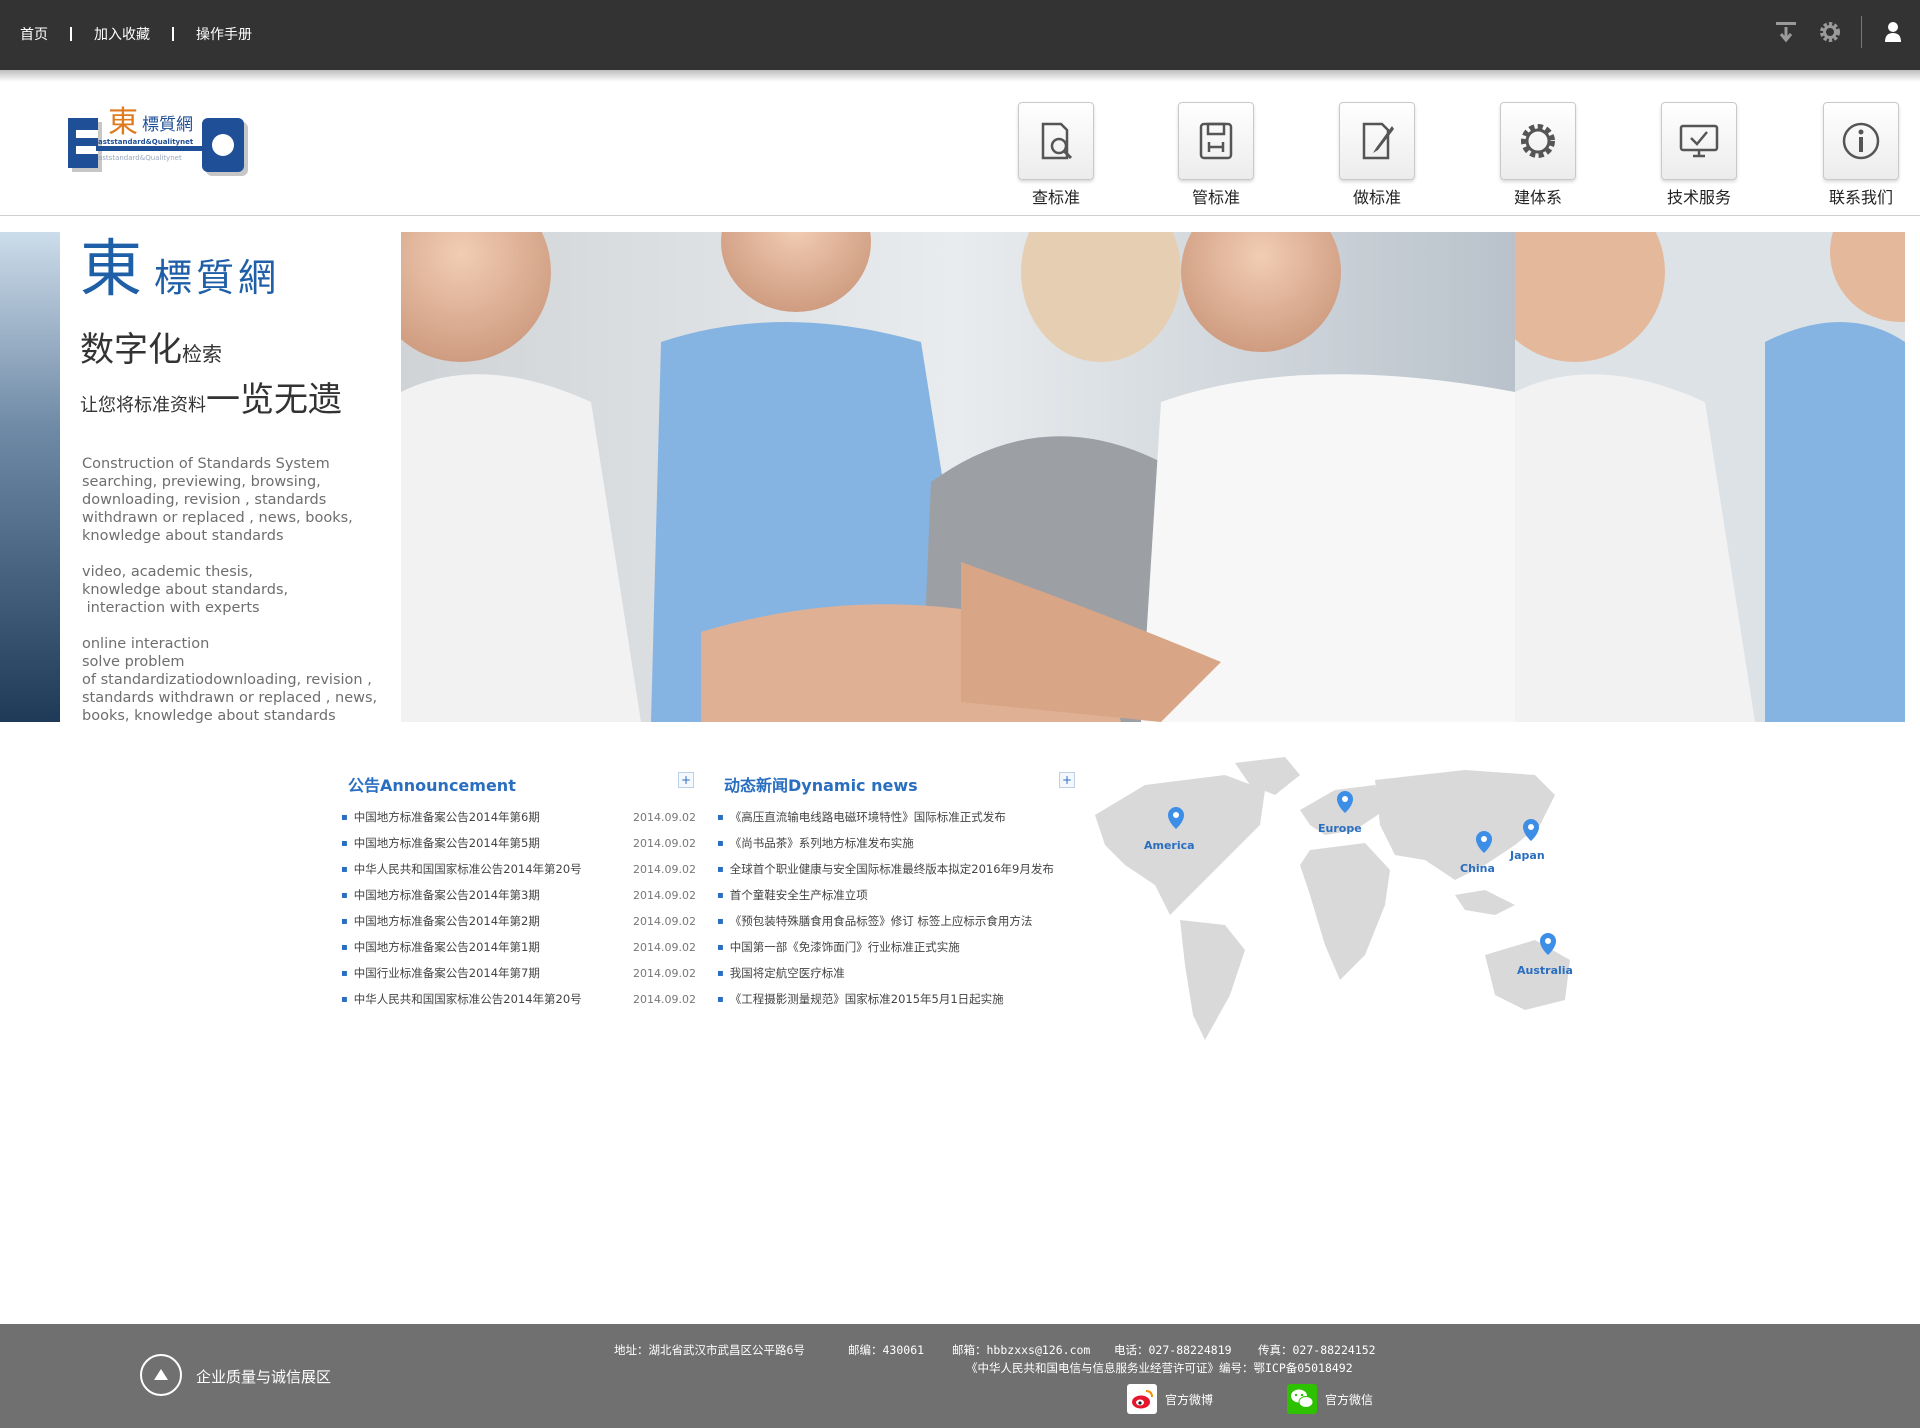 This screenshot has width=1920, height=1428. I want to click on nav-label: 联系我们, so click(1860, 197).